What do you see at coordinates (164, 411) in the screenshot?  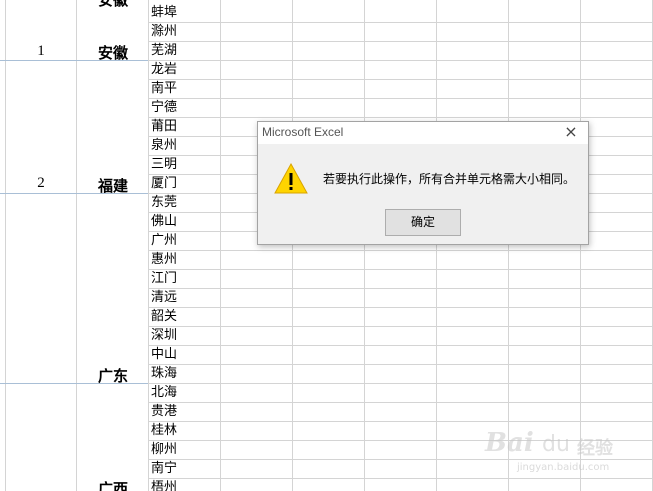 I see `cell-city: 贵港` at bounding box center [164, 411].